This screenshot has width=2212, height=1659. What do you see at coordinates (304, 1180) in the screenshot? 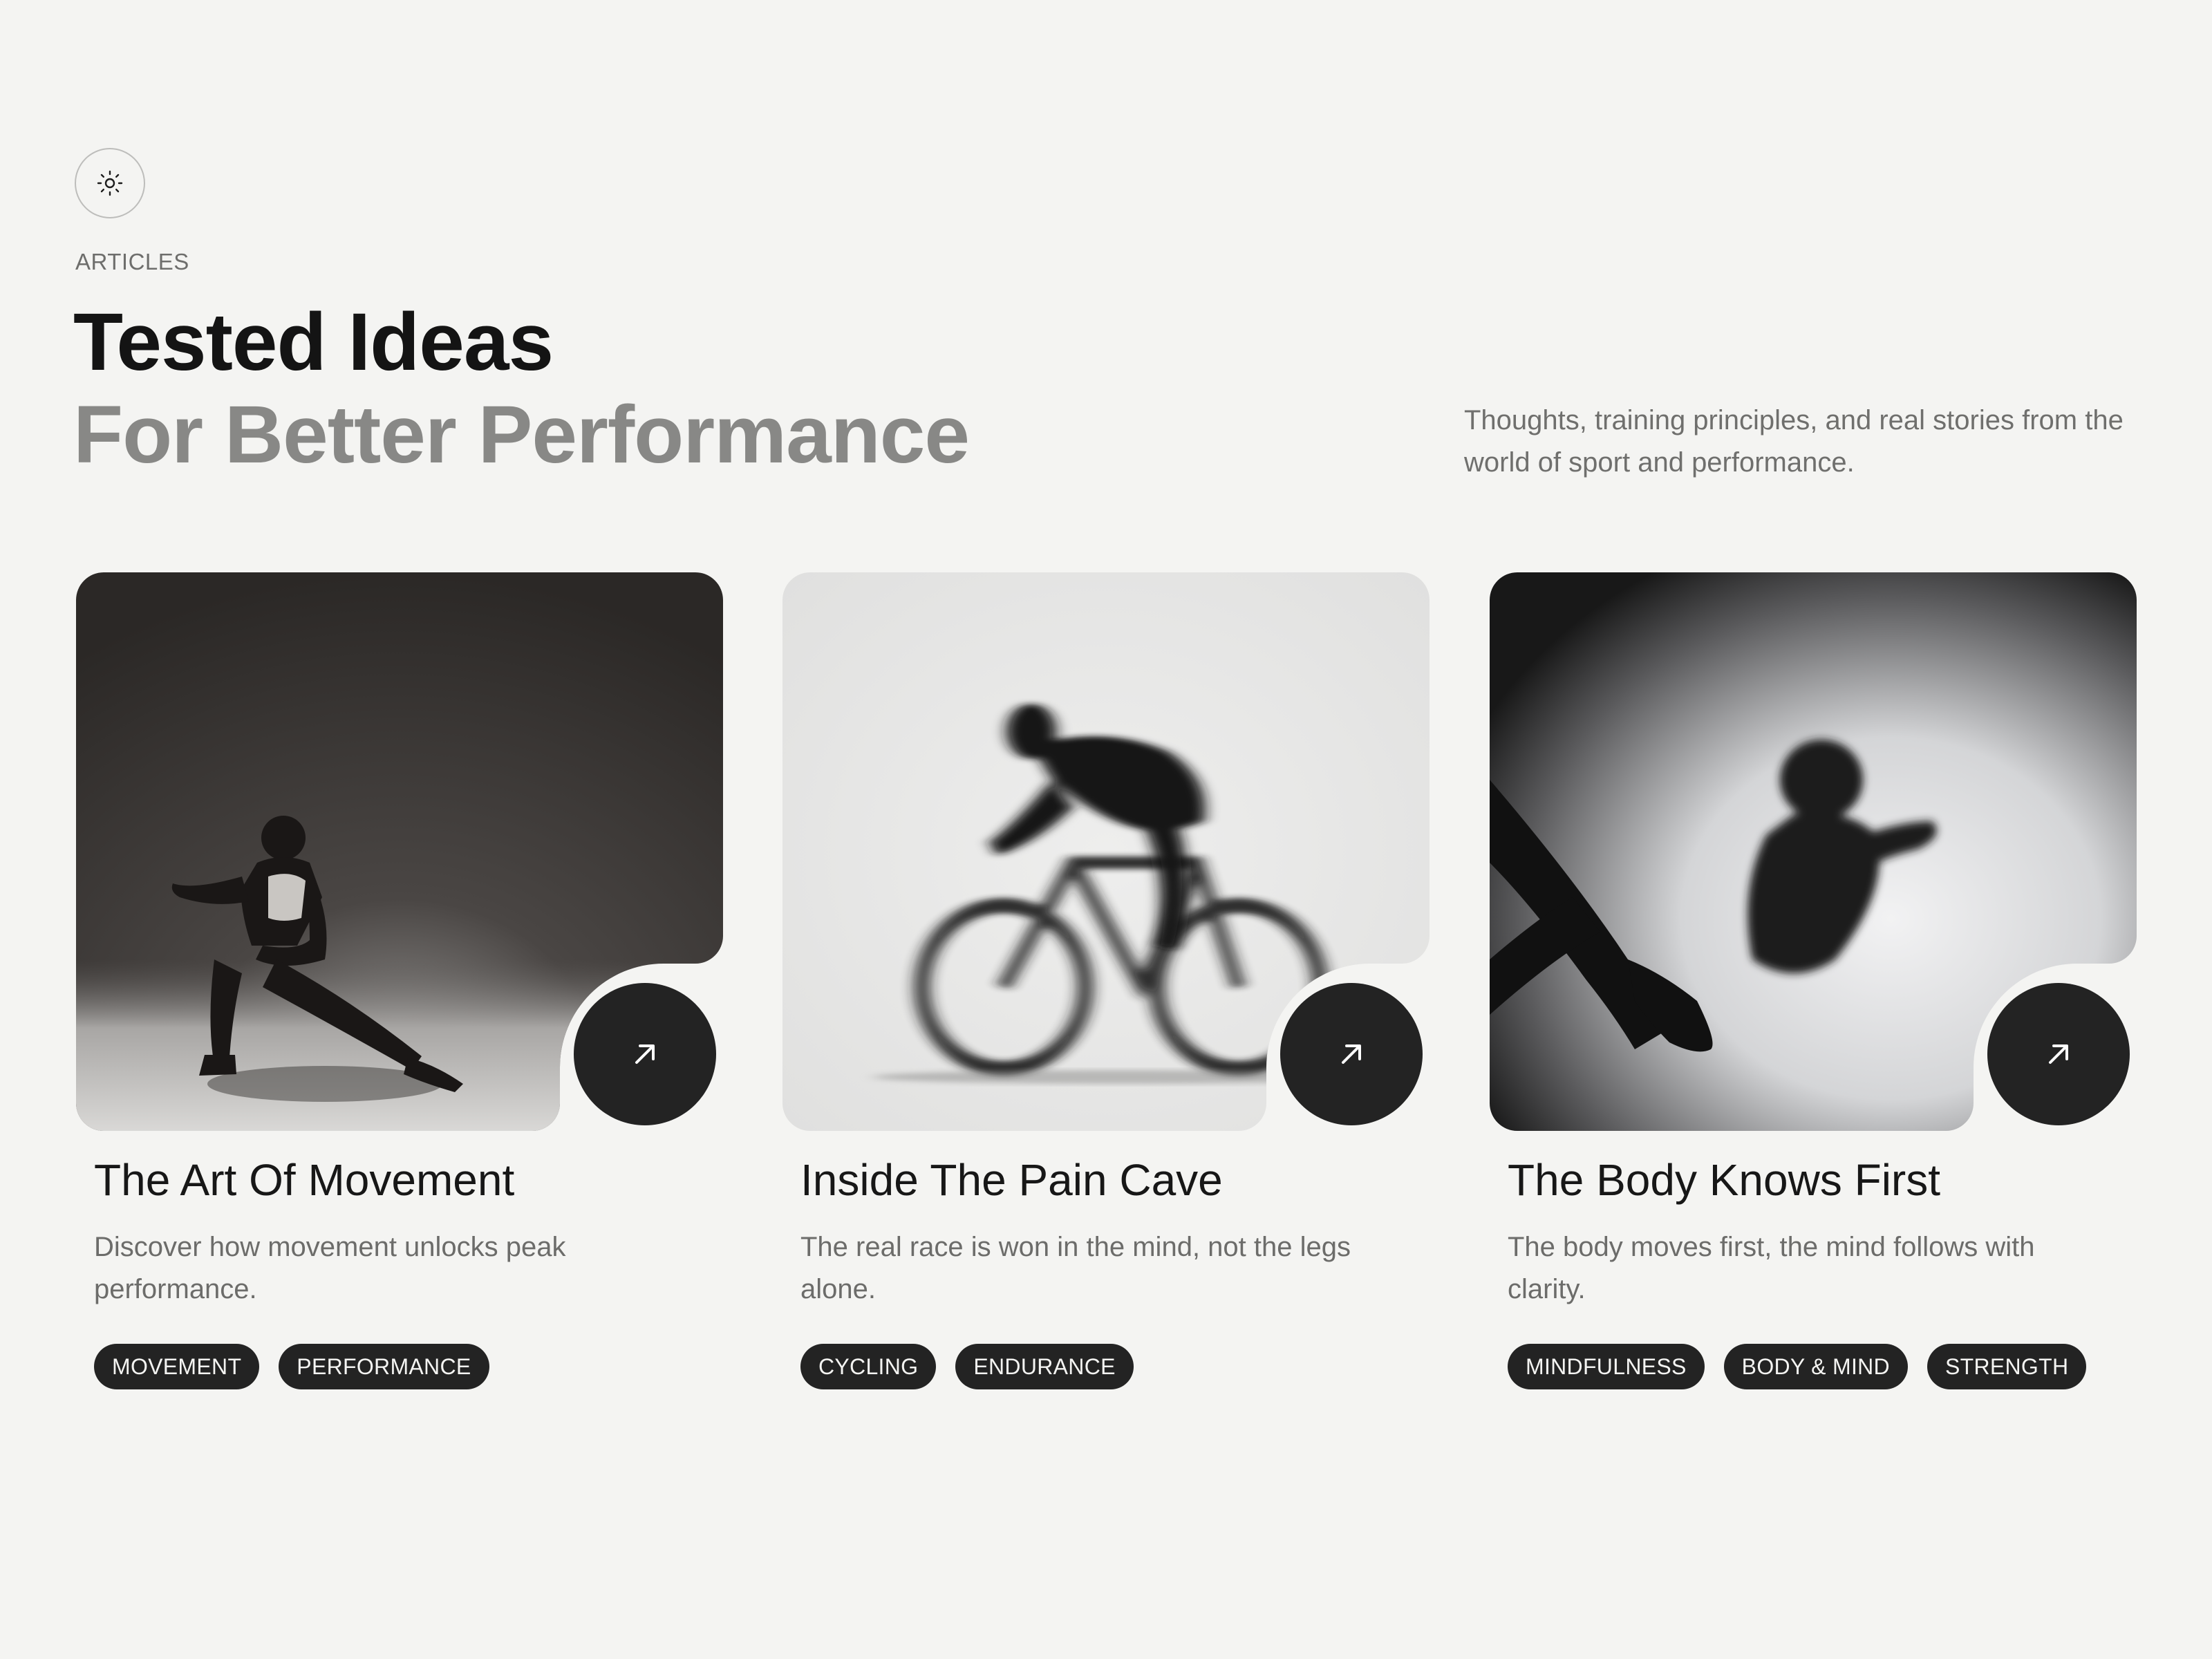
I see `article-title: The Art Of Movement` at bounding box center [304, 1180].